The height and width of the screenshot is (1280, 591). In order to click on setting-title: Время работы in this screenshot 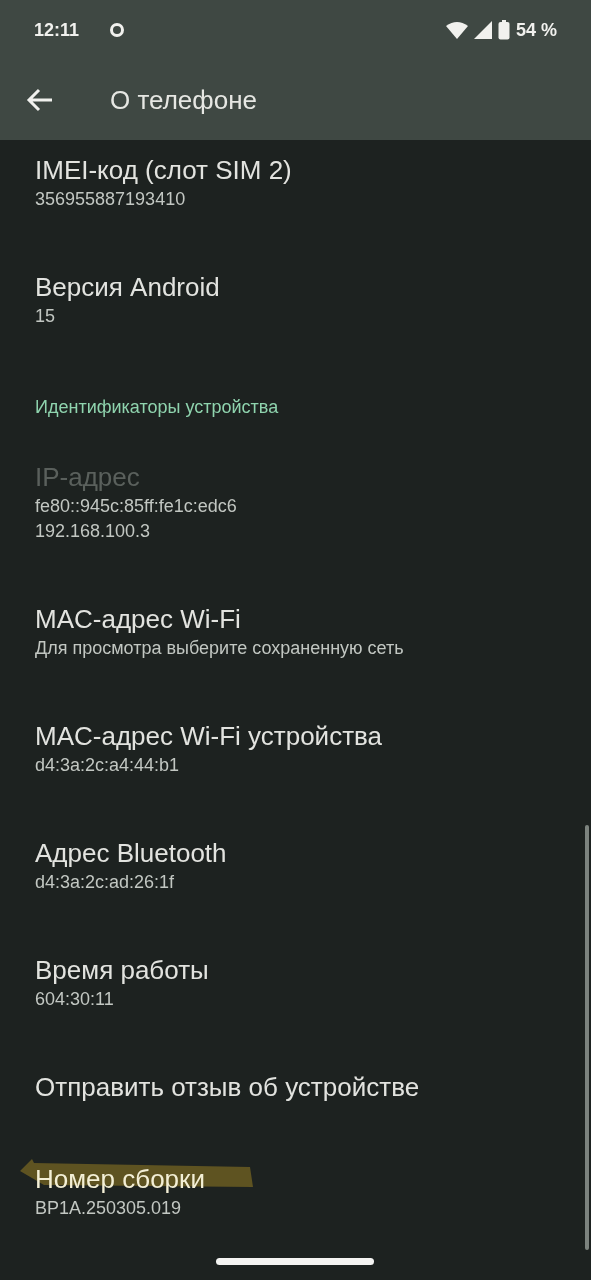, I will do `click(122, 970)`.